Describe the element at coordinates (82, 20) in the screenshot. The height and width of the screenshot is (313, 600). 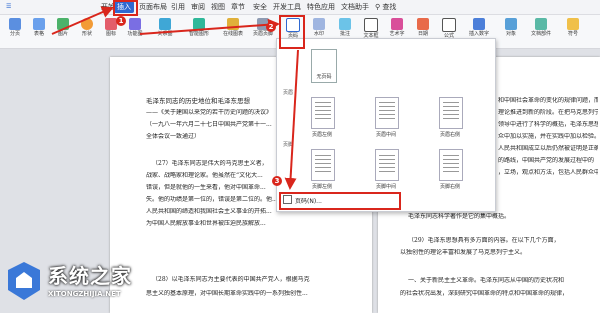
I see `arrow-to-insert-tab` at that location.